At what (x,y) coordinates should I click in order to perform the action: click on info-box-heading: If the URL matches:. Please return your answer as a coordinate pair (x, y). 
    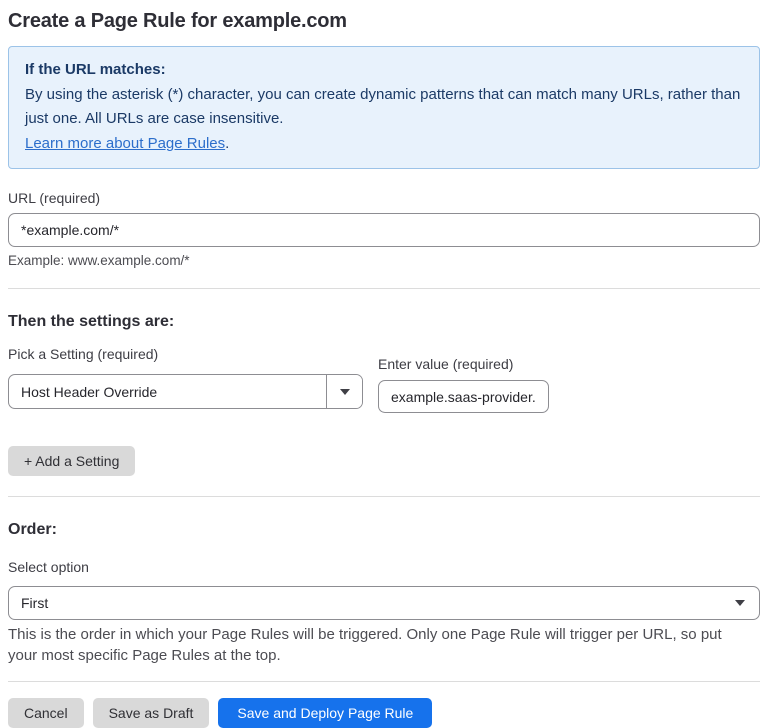
    Looking at the image, I should click on (95, 69).